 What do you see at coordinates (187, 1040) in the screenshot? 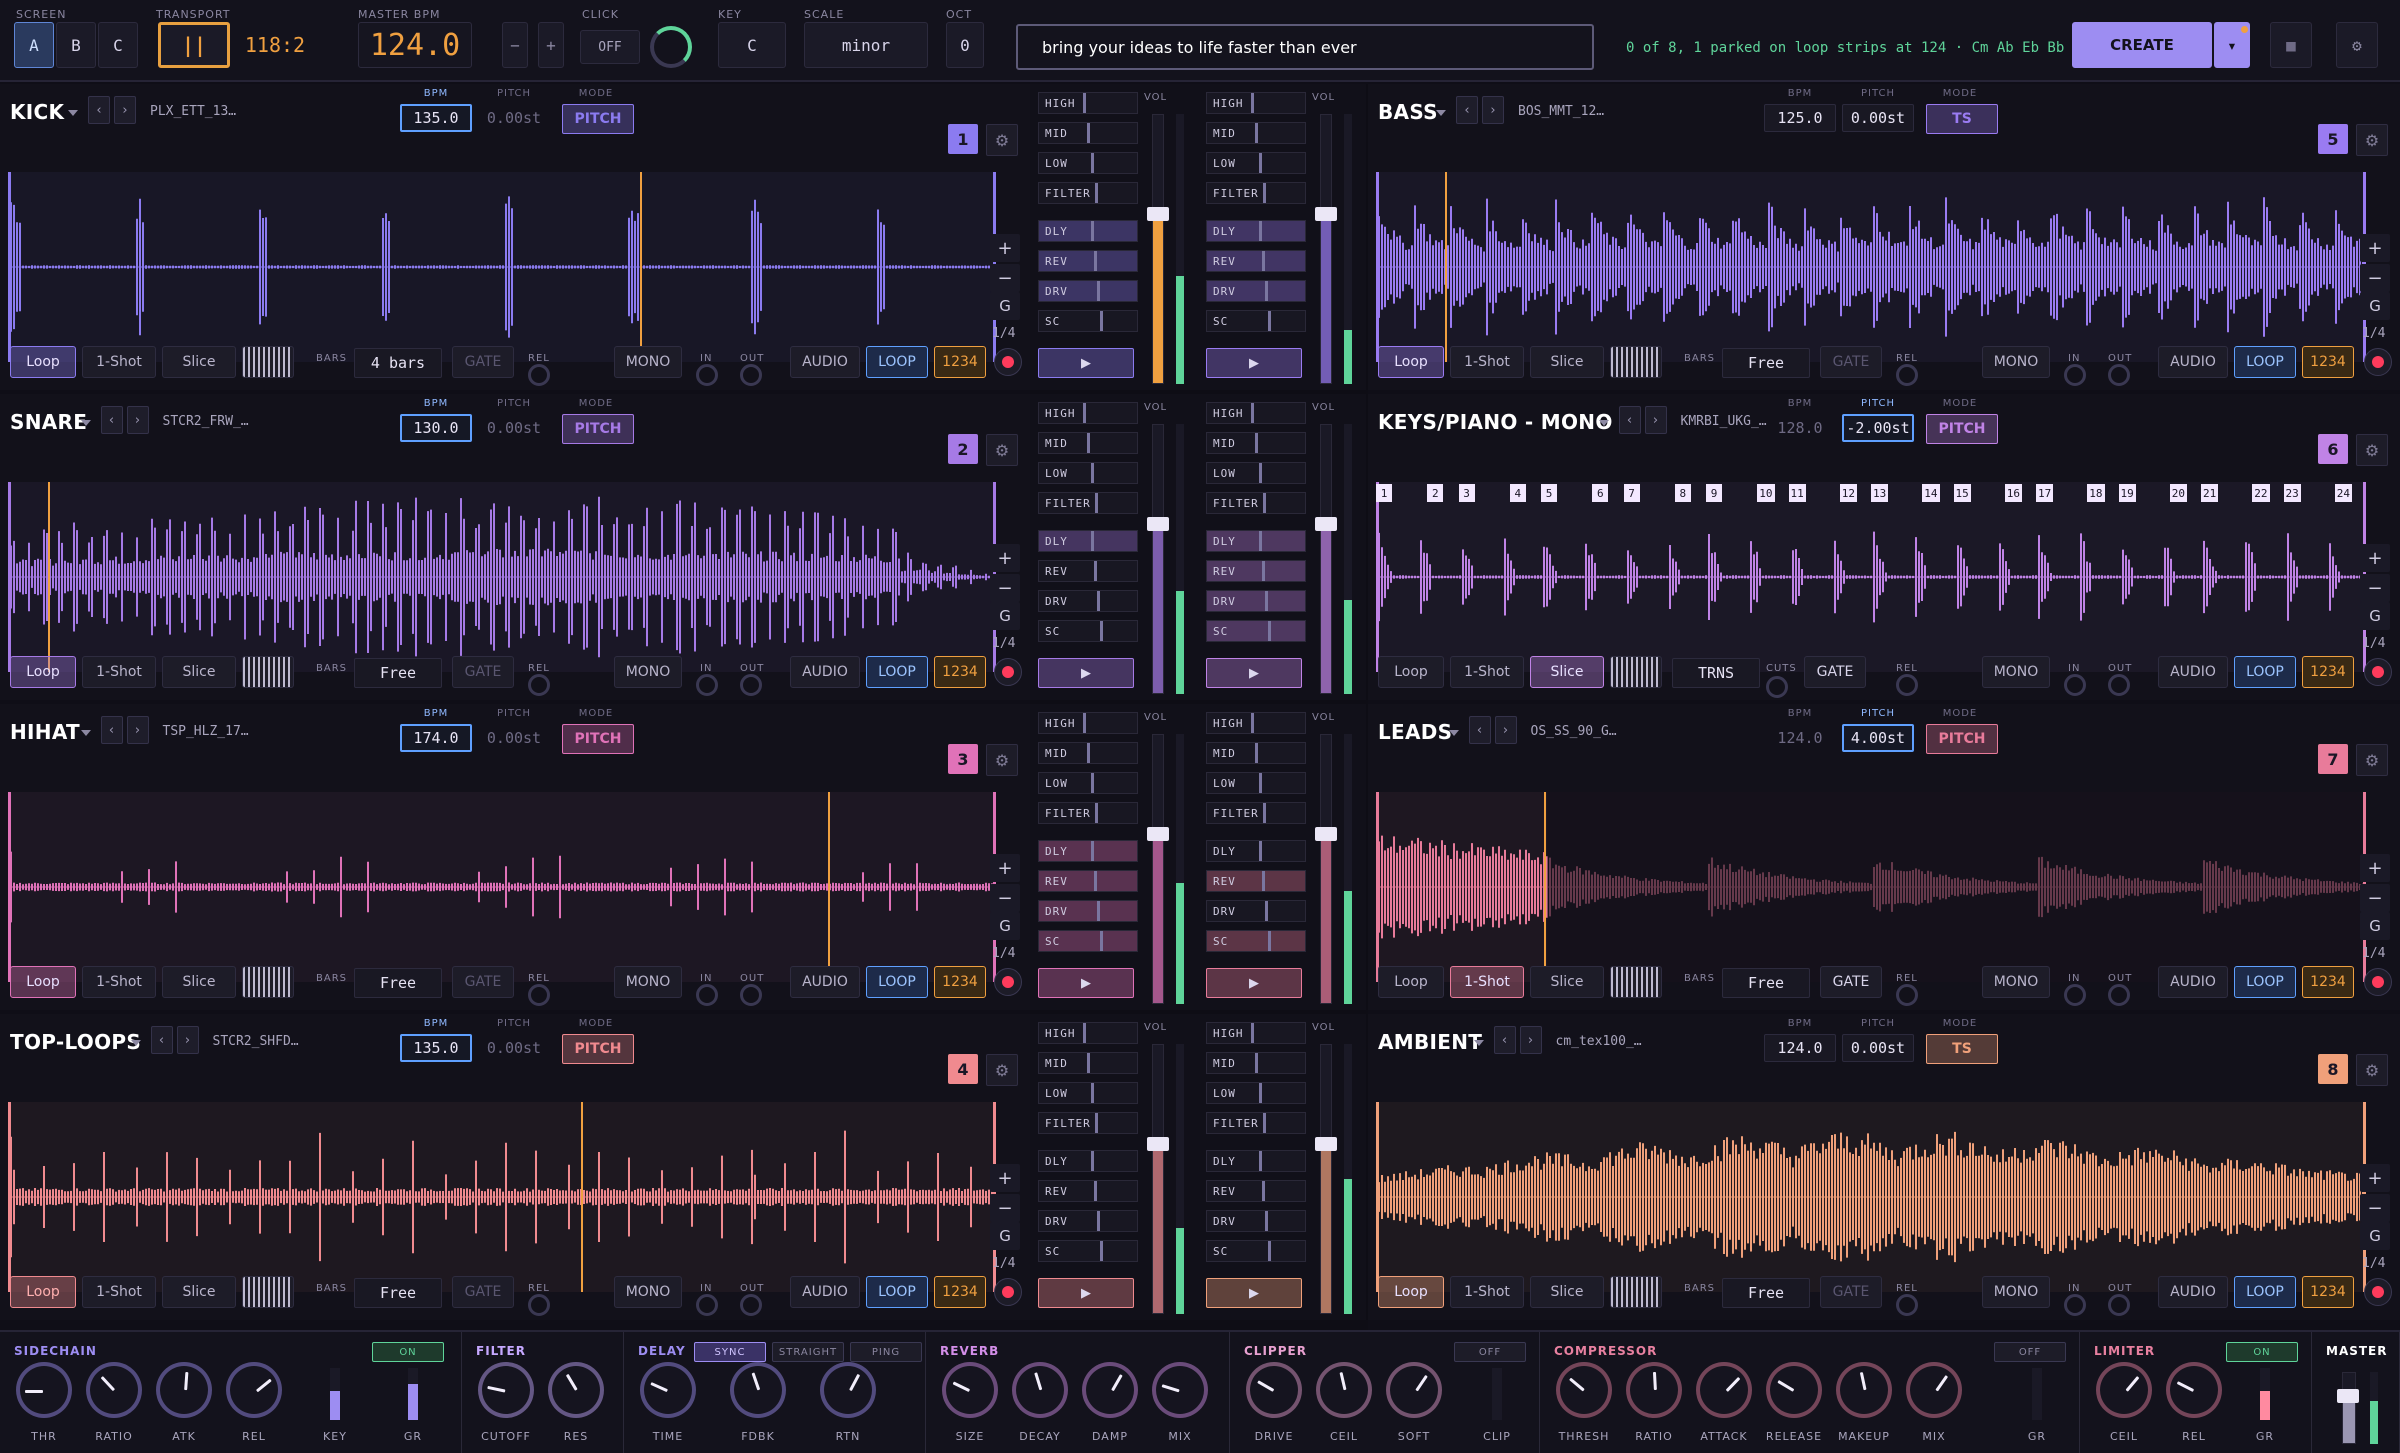
I see `next-sample-button: ›` at bounding box center [187, 1040].